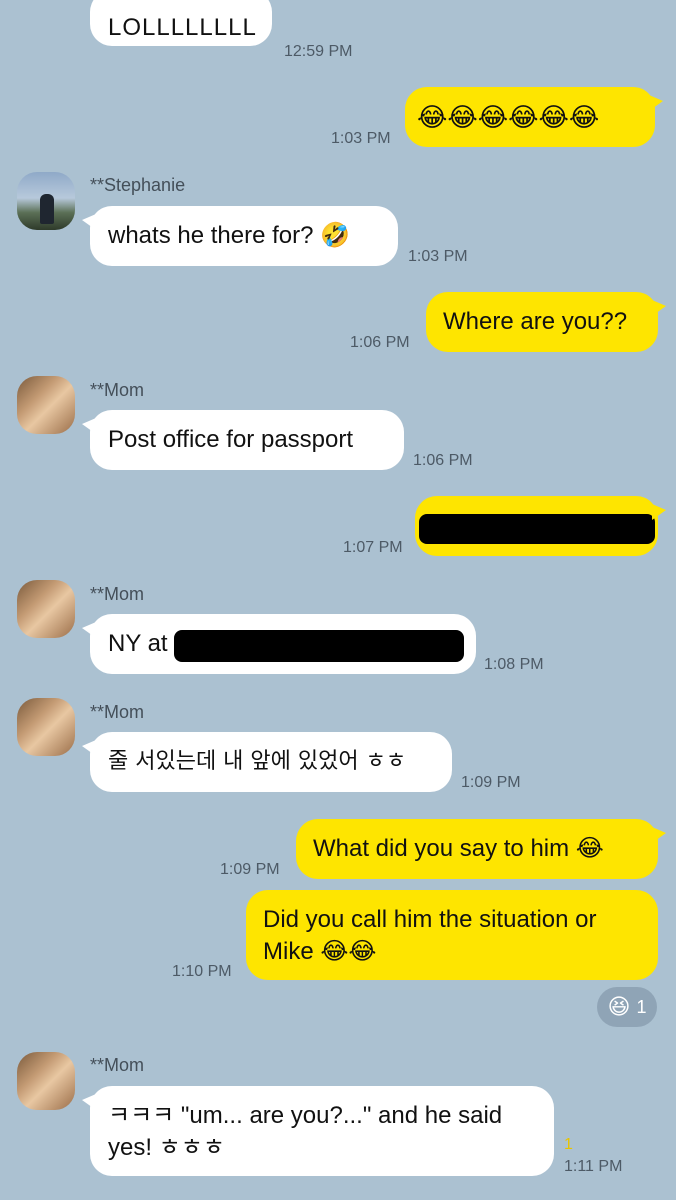 The height and width of the screenshot is (1200, 676). I want to click on message-bubble: NY at, so click(279, 644).